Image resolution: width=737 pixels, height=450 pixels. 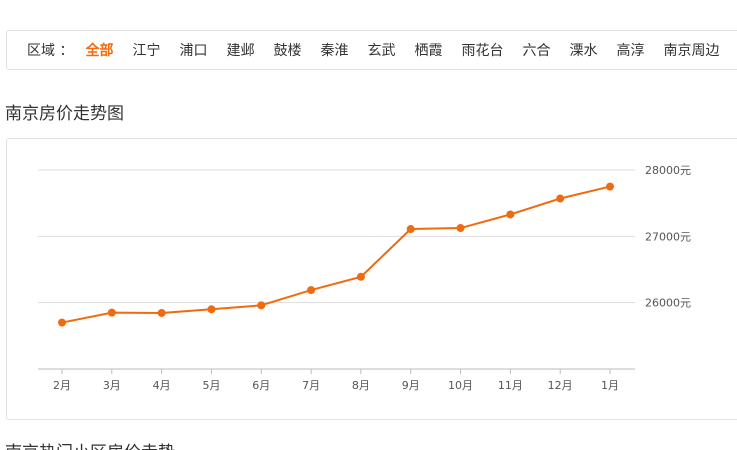 What do you see at coordinates (287, 50) in the screenshot?
I see `filter-item-4: 鼓楼` at bounding box center [287, 50].